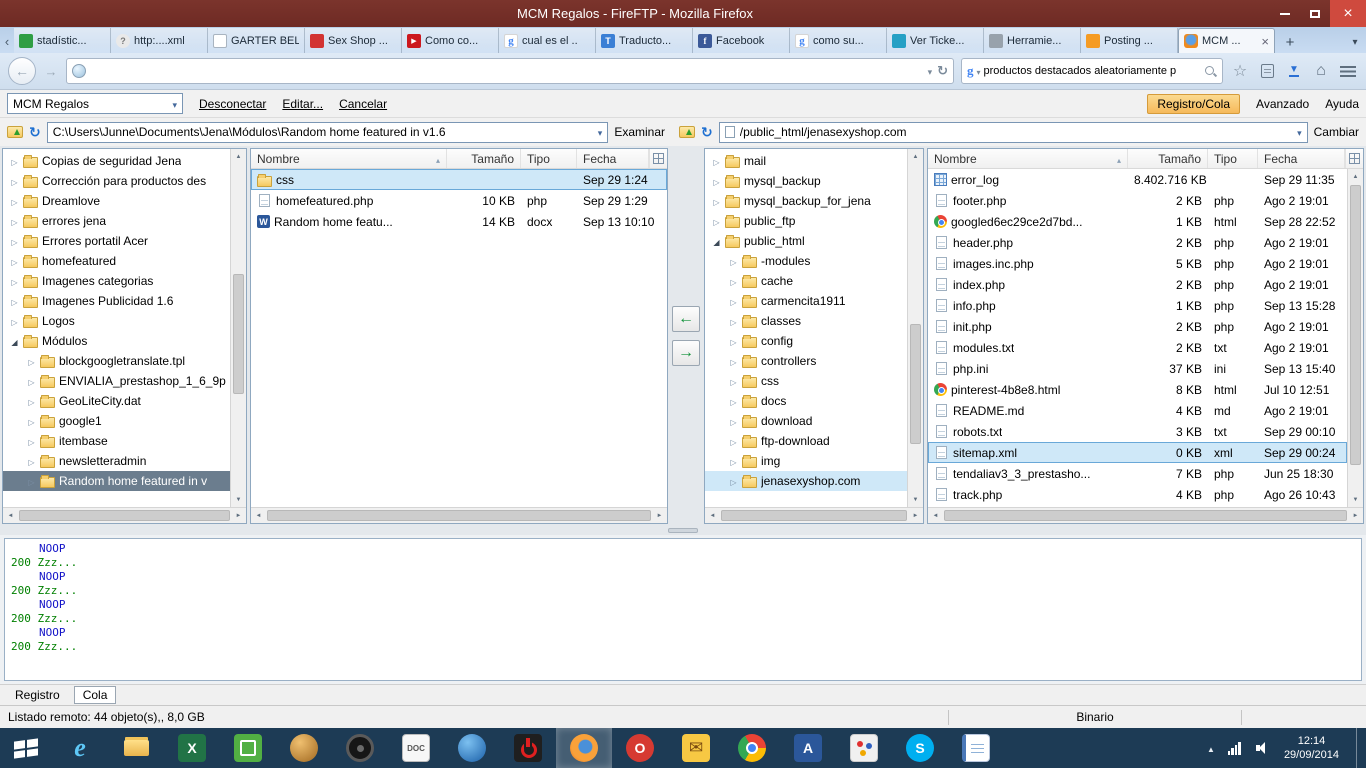 The height and width of the screenshot is (768, 1366). I want to click on bookmarks-menu-icon, so click(1267, 71).